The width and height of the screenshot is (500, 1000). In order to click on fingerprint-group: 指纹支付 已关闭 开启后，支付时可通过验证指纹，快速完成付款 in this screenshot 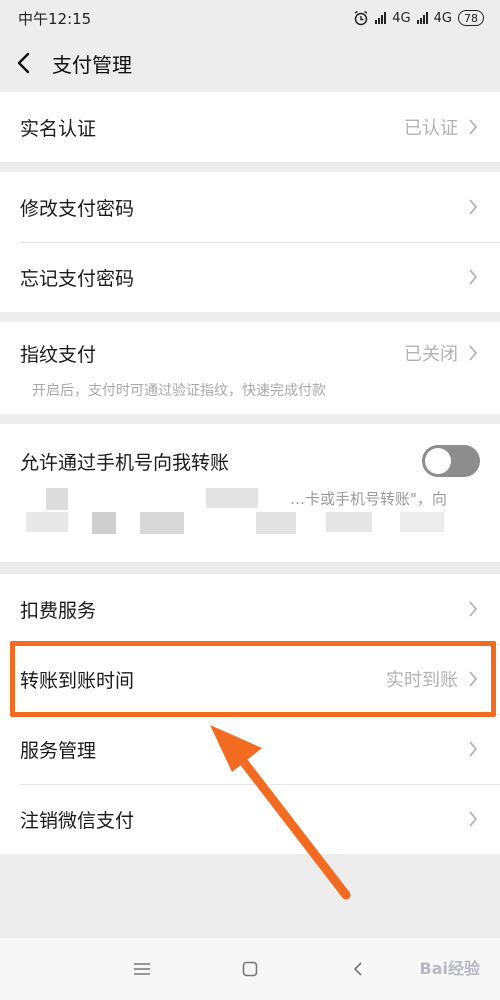, I will do `click(250, 368)`.